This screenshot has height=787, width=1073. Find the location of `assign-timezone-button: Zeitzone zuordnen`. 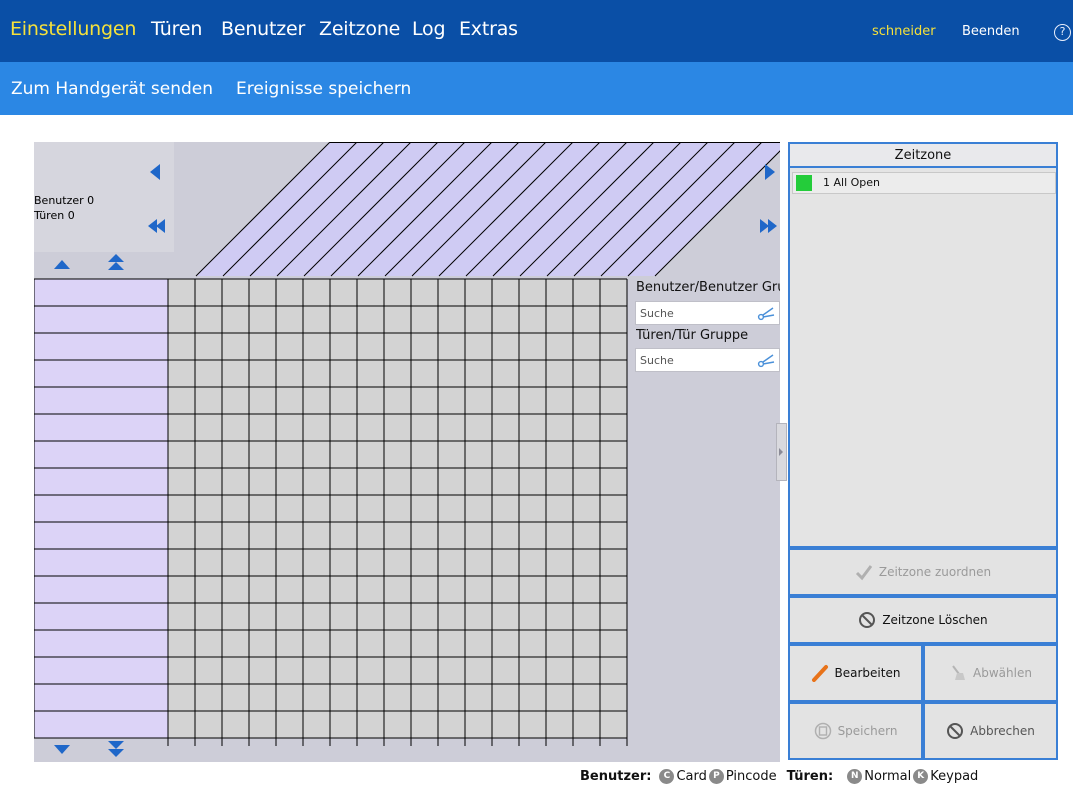

assign-timezone-button: Zeitzone zuordnen is located at coordinates (923, 572).